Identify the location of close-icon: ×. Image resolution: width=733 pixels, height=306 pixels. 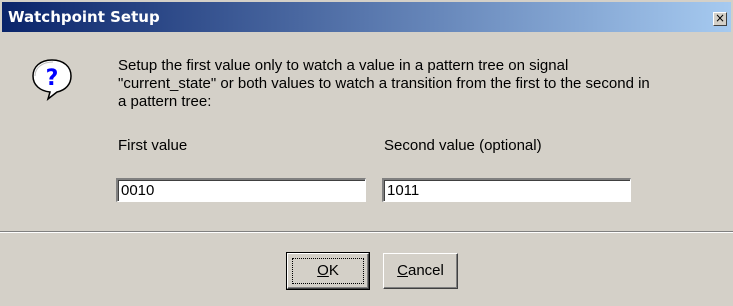
(720, 19).